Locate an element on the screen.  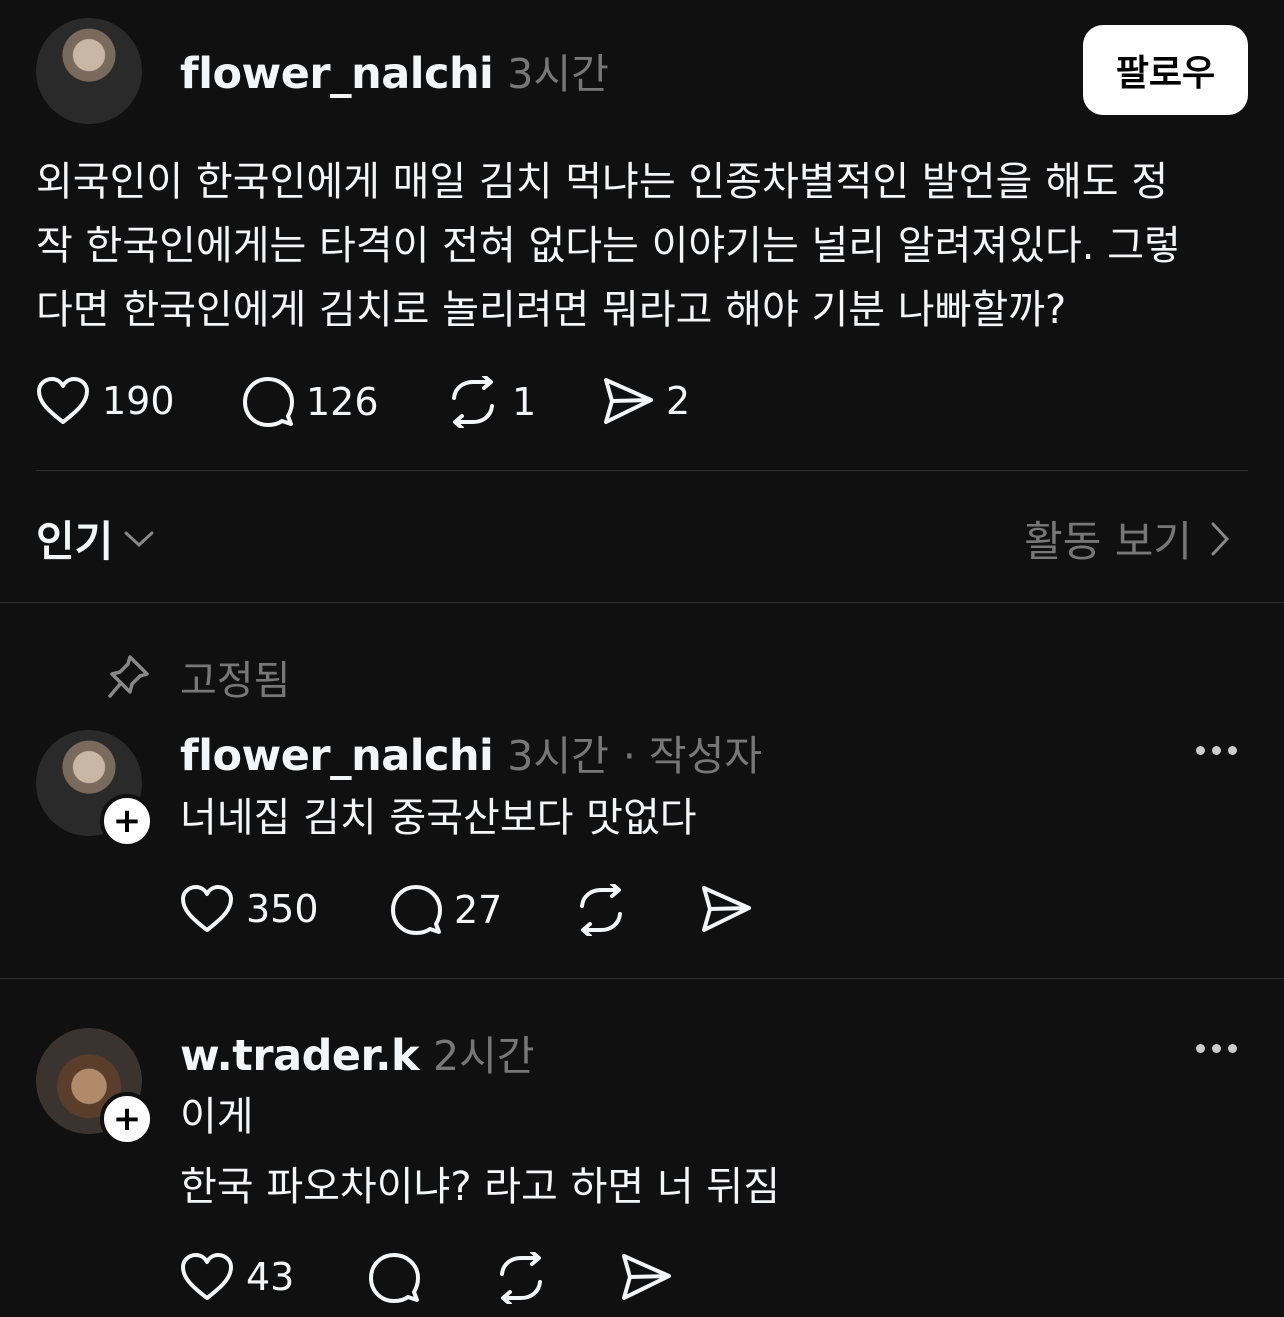
comment-author-name: flower_nalchi is located at coordinates (337, 756).